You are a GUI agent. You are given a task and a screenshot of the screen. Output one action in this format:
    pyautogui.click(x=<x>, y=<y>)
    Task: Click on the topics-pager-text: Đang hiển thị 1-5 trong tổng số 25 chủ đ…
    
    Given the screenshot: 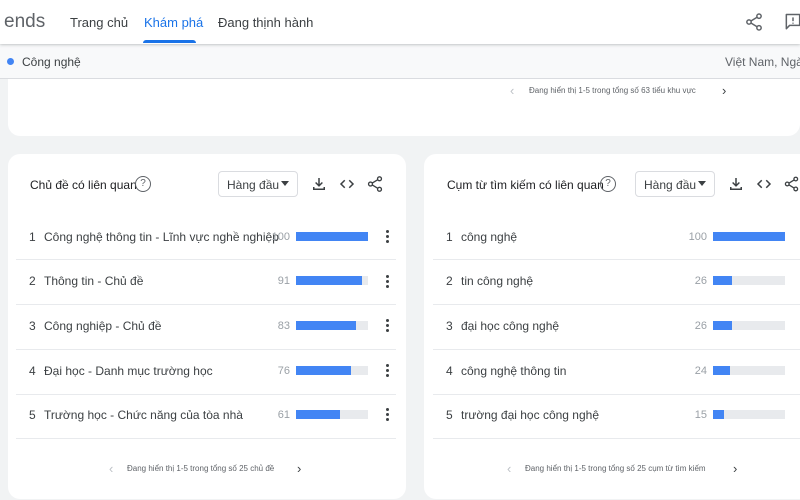 What is the action you would take?
    pyautogui.click(x=201, y=468)
    